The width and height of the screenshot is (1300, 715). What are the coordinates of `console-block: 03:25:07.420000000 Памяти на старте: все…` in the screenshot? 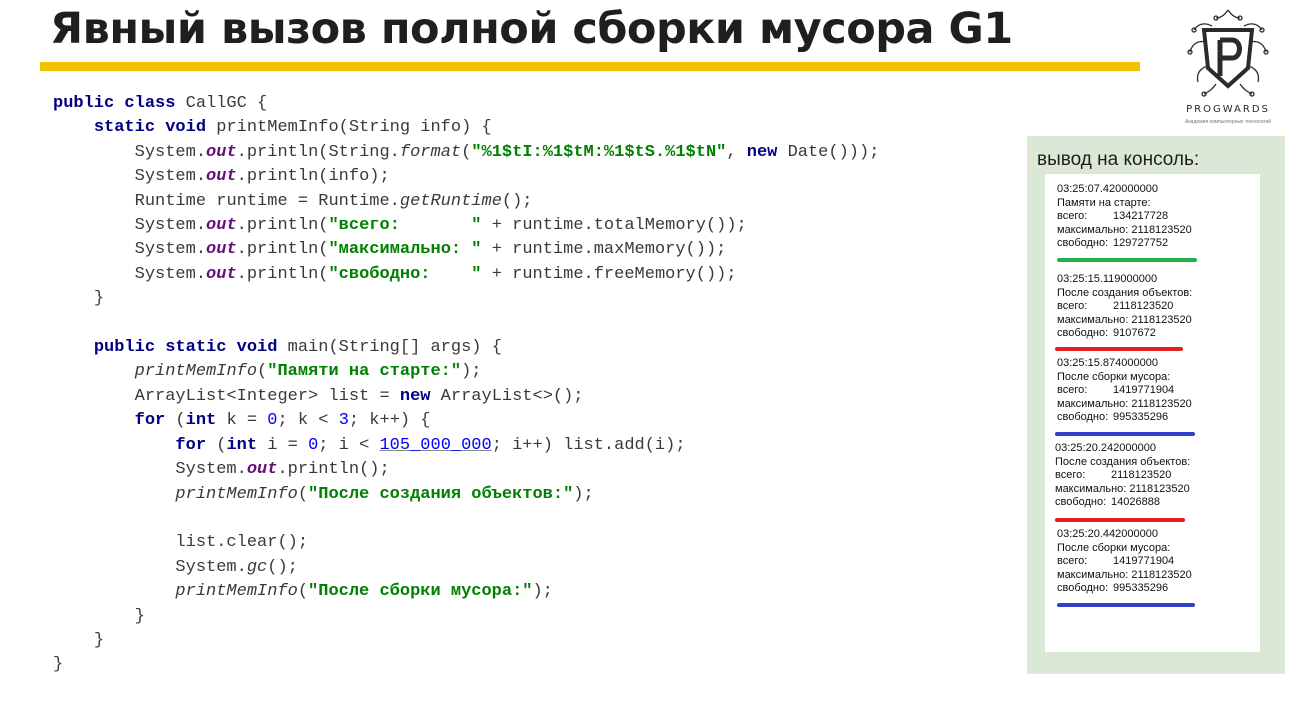 It's located at (1124, 217).